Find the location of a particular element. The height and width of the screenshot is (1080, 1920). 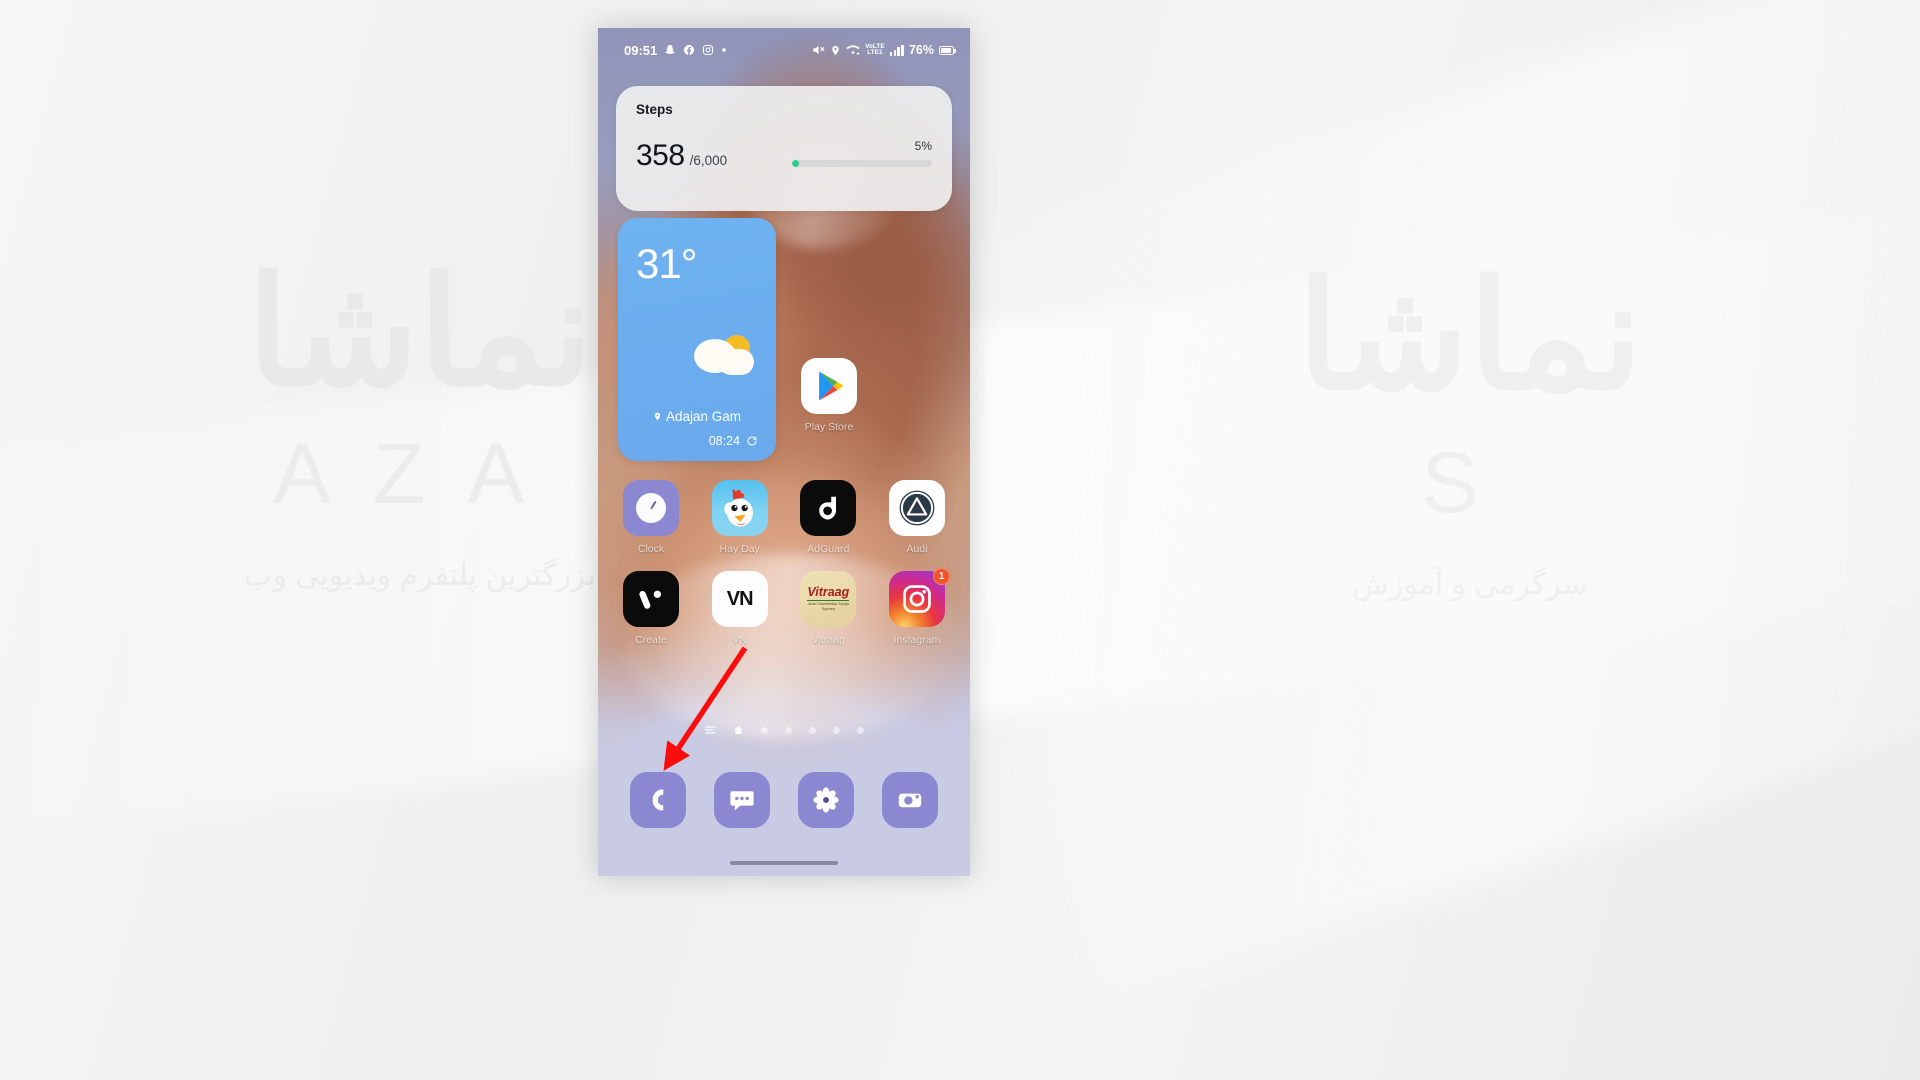

location-pin-icon is located at coordinates (657, 416).